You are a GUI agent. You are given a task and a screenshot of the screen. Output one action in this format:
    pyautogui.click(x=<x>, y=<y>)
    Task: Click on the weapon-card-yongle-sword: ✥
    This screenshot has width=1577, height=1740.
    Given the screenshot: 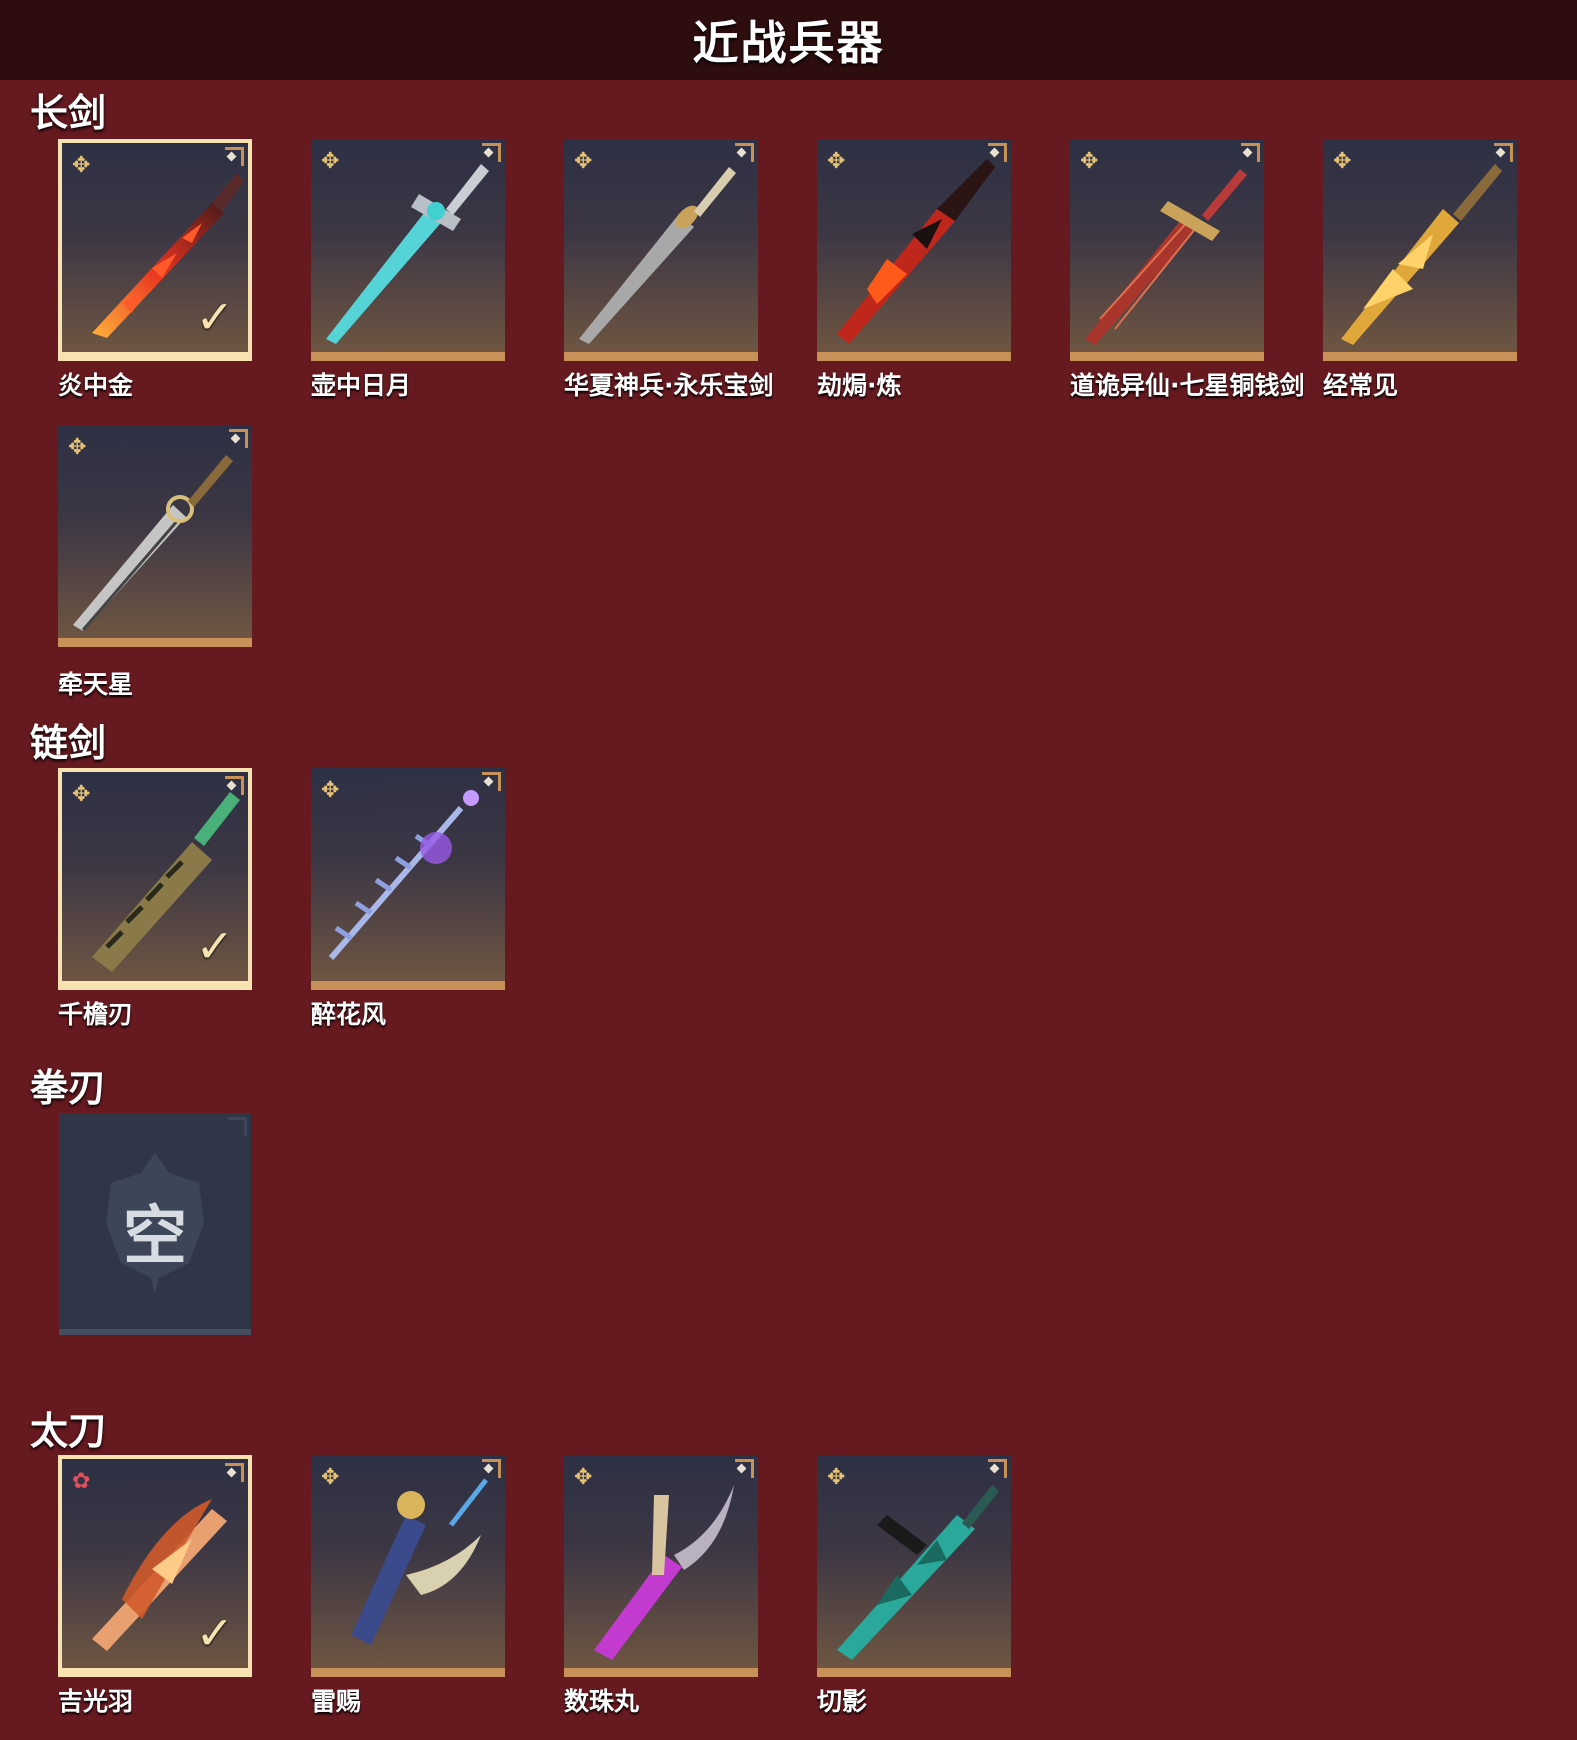 What is the action you would take?
    pyautogui.click(x=661, y=250)
    